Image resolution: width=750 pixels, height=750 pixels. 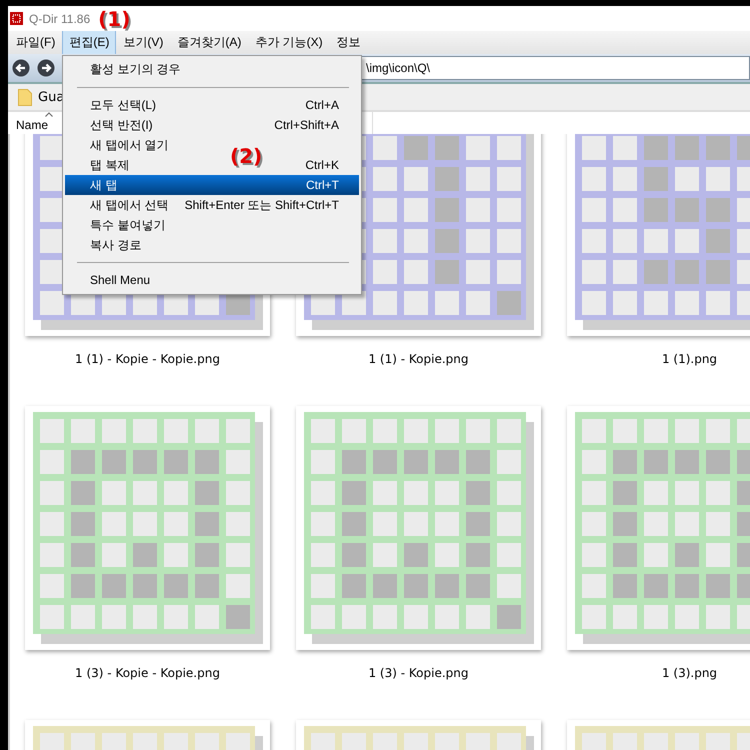 I want to click on menu-item: 선택 반전(I), so click(x=121, y=125).